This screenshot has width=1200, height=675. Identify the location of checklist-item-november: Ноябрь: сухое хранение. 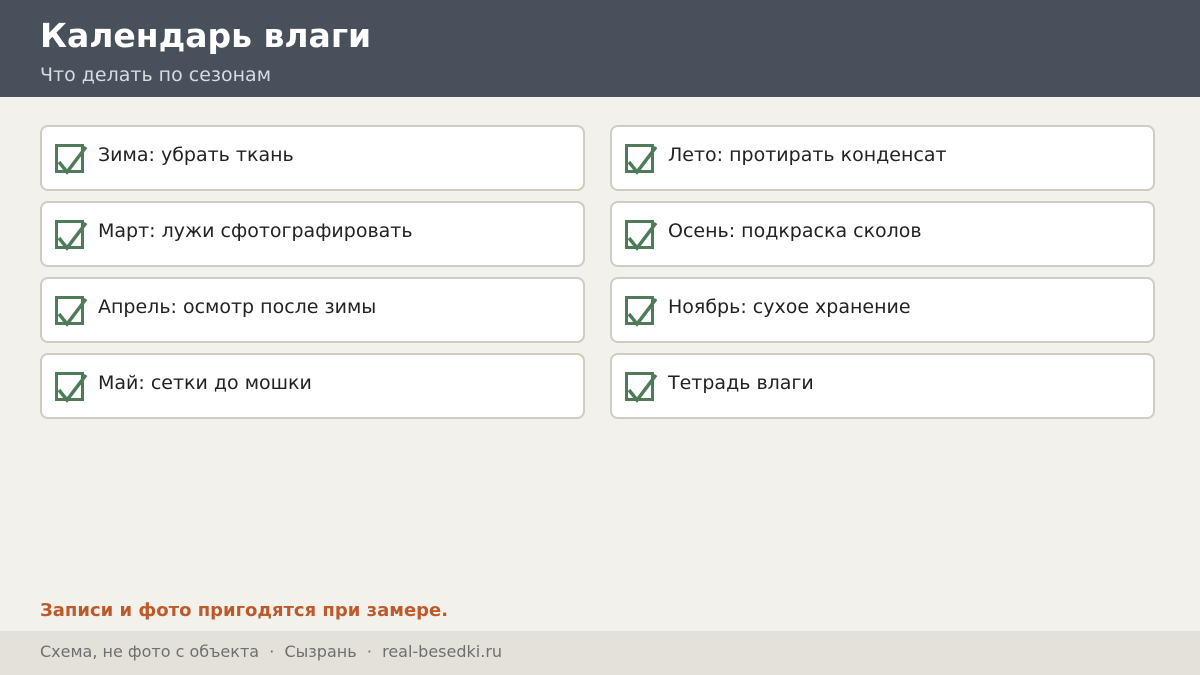
(882, 310).